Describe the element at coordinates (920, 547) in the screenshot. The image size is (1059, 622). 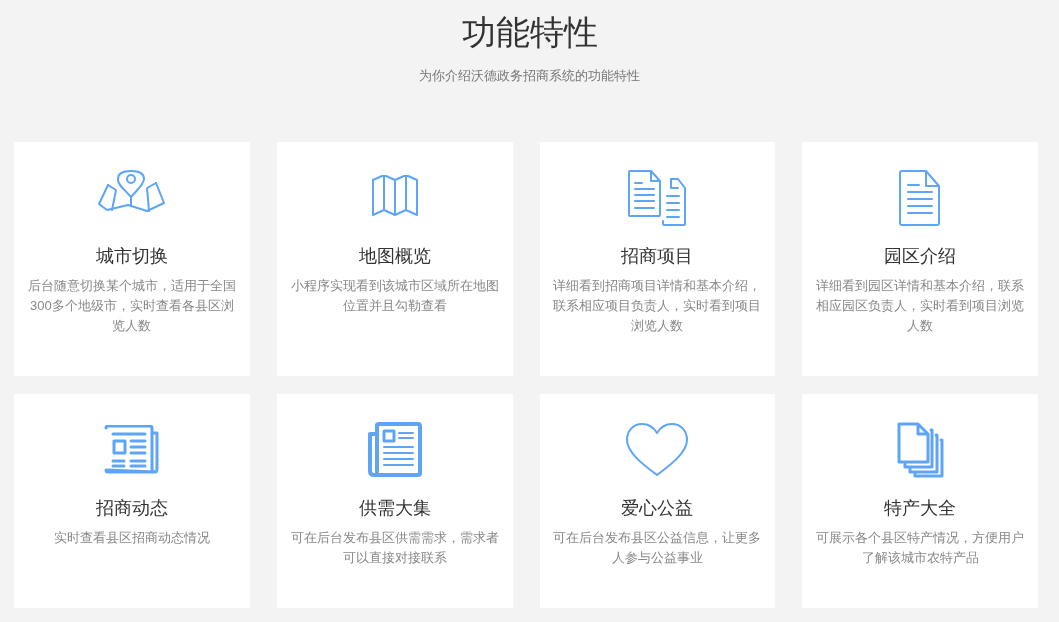
I see `feature-description: 可展示各个县区特产情况，方便用户了解该城市农特产品` at that location.